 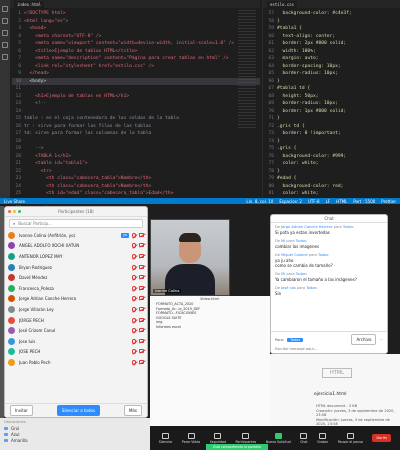 What do you see at coordinates (87, 186) in the screenshot?
I see `line-text: <th class="cabecera_tabla">Nombre</th>` at bounding box center [87, 186].